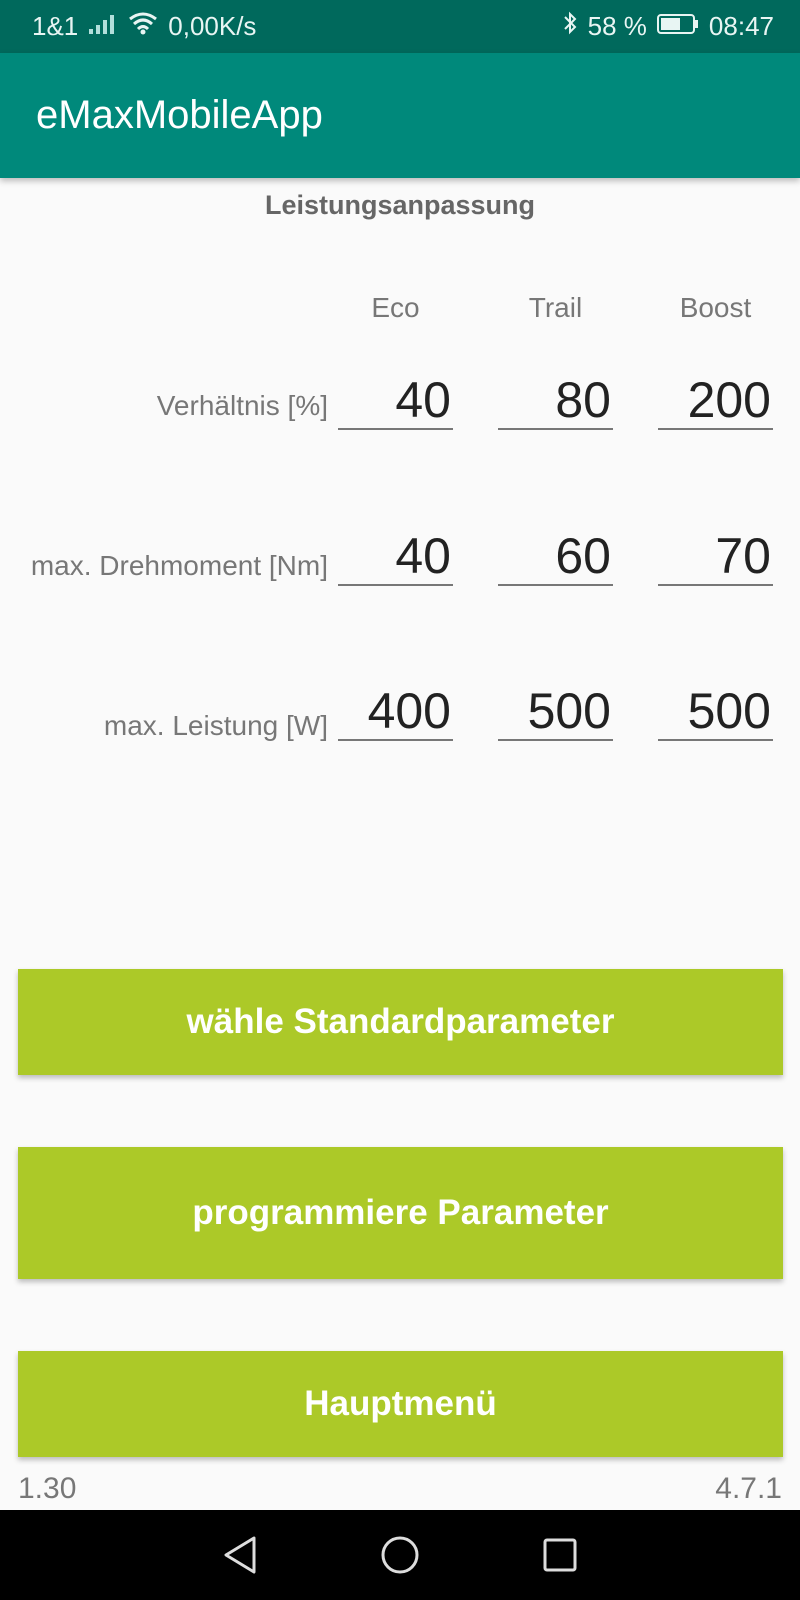 The image size is (800, 1600). Describe the element at coordinates (748, 1488) in the screenshot. I see `footer-version-right: 4.7.1` at that location.